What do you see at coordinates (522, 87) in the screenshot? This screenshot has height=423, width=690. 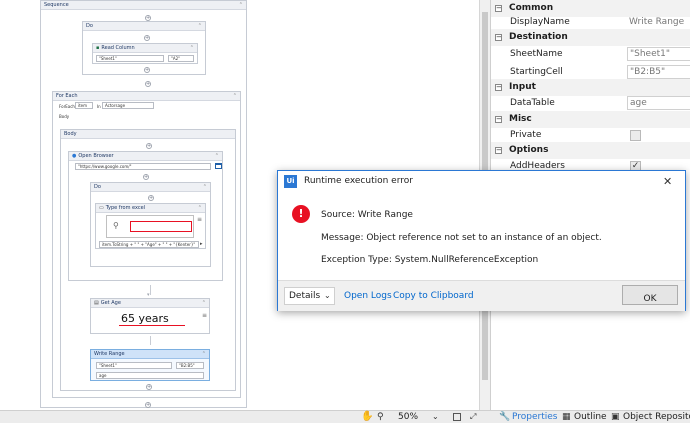 I see `category-input-label: Input` at bounding box center [522, 87].